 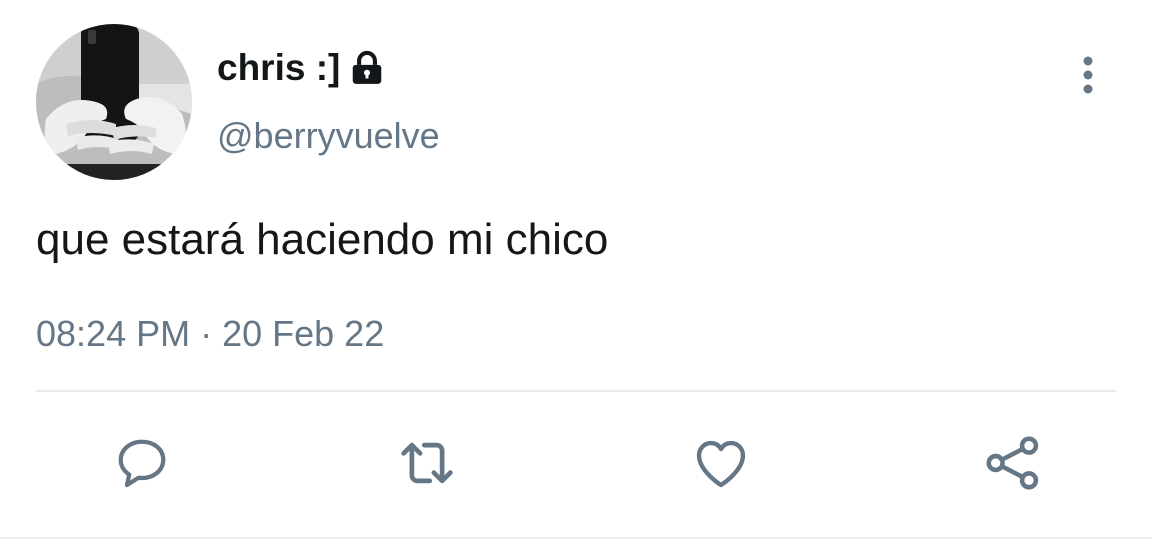 I want to click on like-button, so click(x=721, y=463).